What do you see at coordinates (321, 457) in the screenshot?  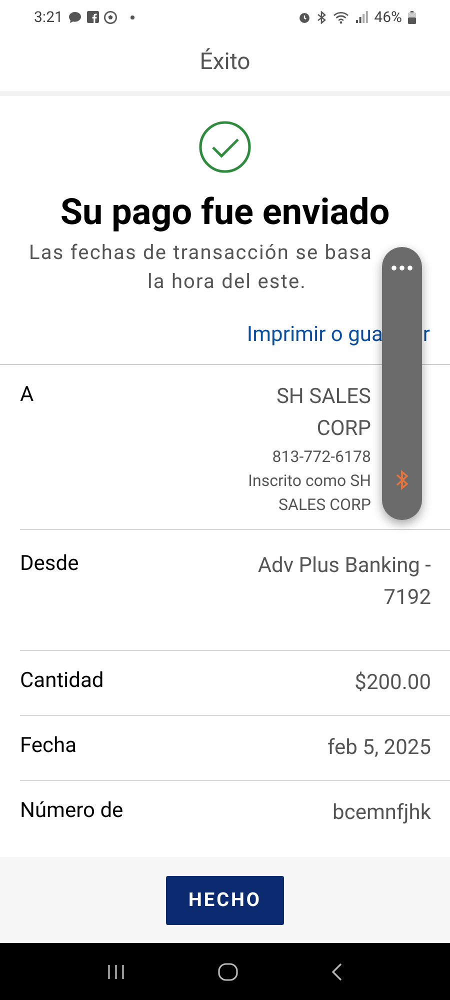 I see `detail-subvalue: 813-772-6178` at bounding box center [321, 457].